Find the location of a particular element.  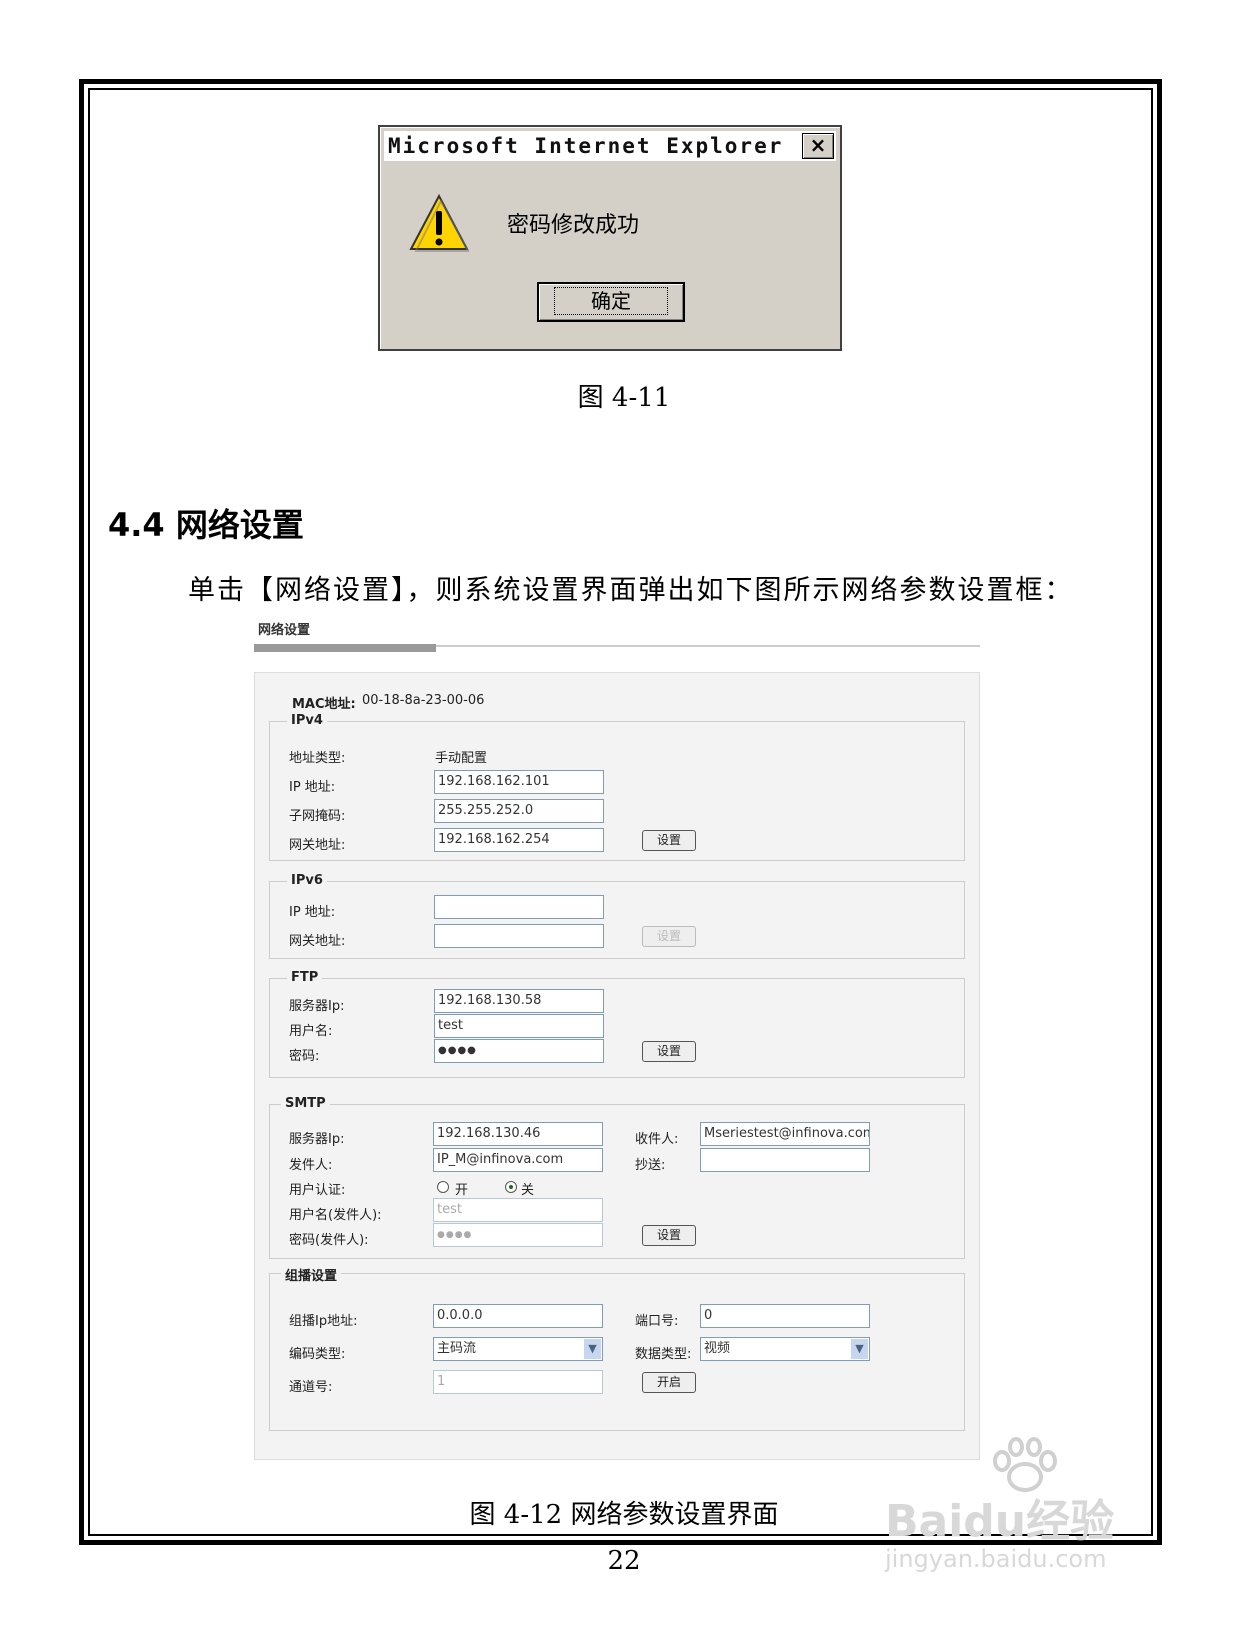

mac-label: MAC地址: is located at coordinates (324, 704).